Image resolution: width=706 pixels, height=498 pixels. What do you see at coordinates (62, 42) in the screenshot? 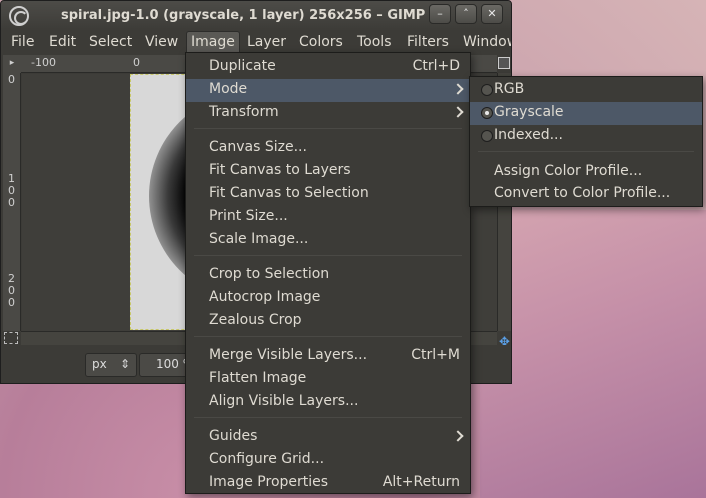
I see `menu-edit: Edit` at bounding box center [62, 42].